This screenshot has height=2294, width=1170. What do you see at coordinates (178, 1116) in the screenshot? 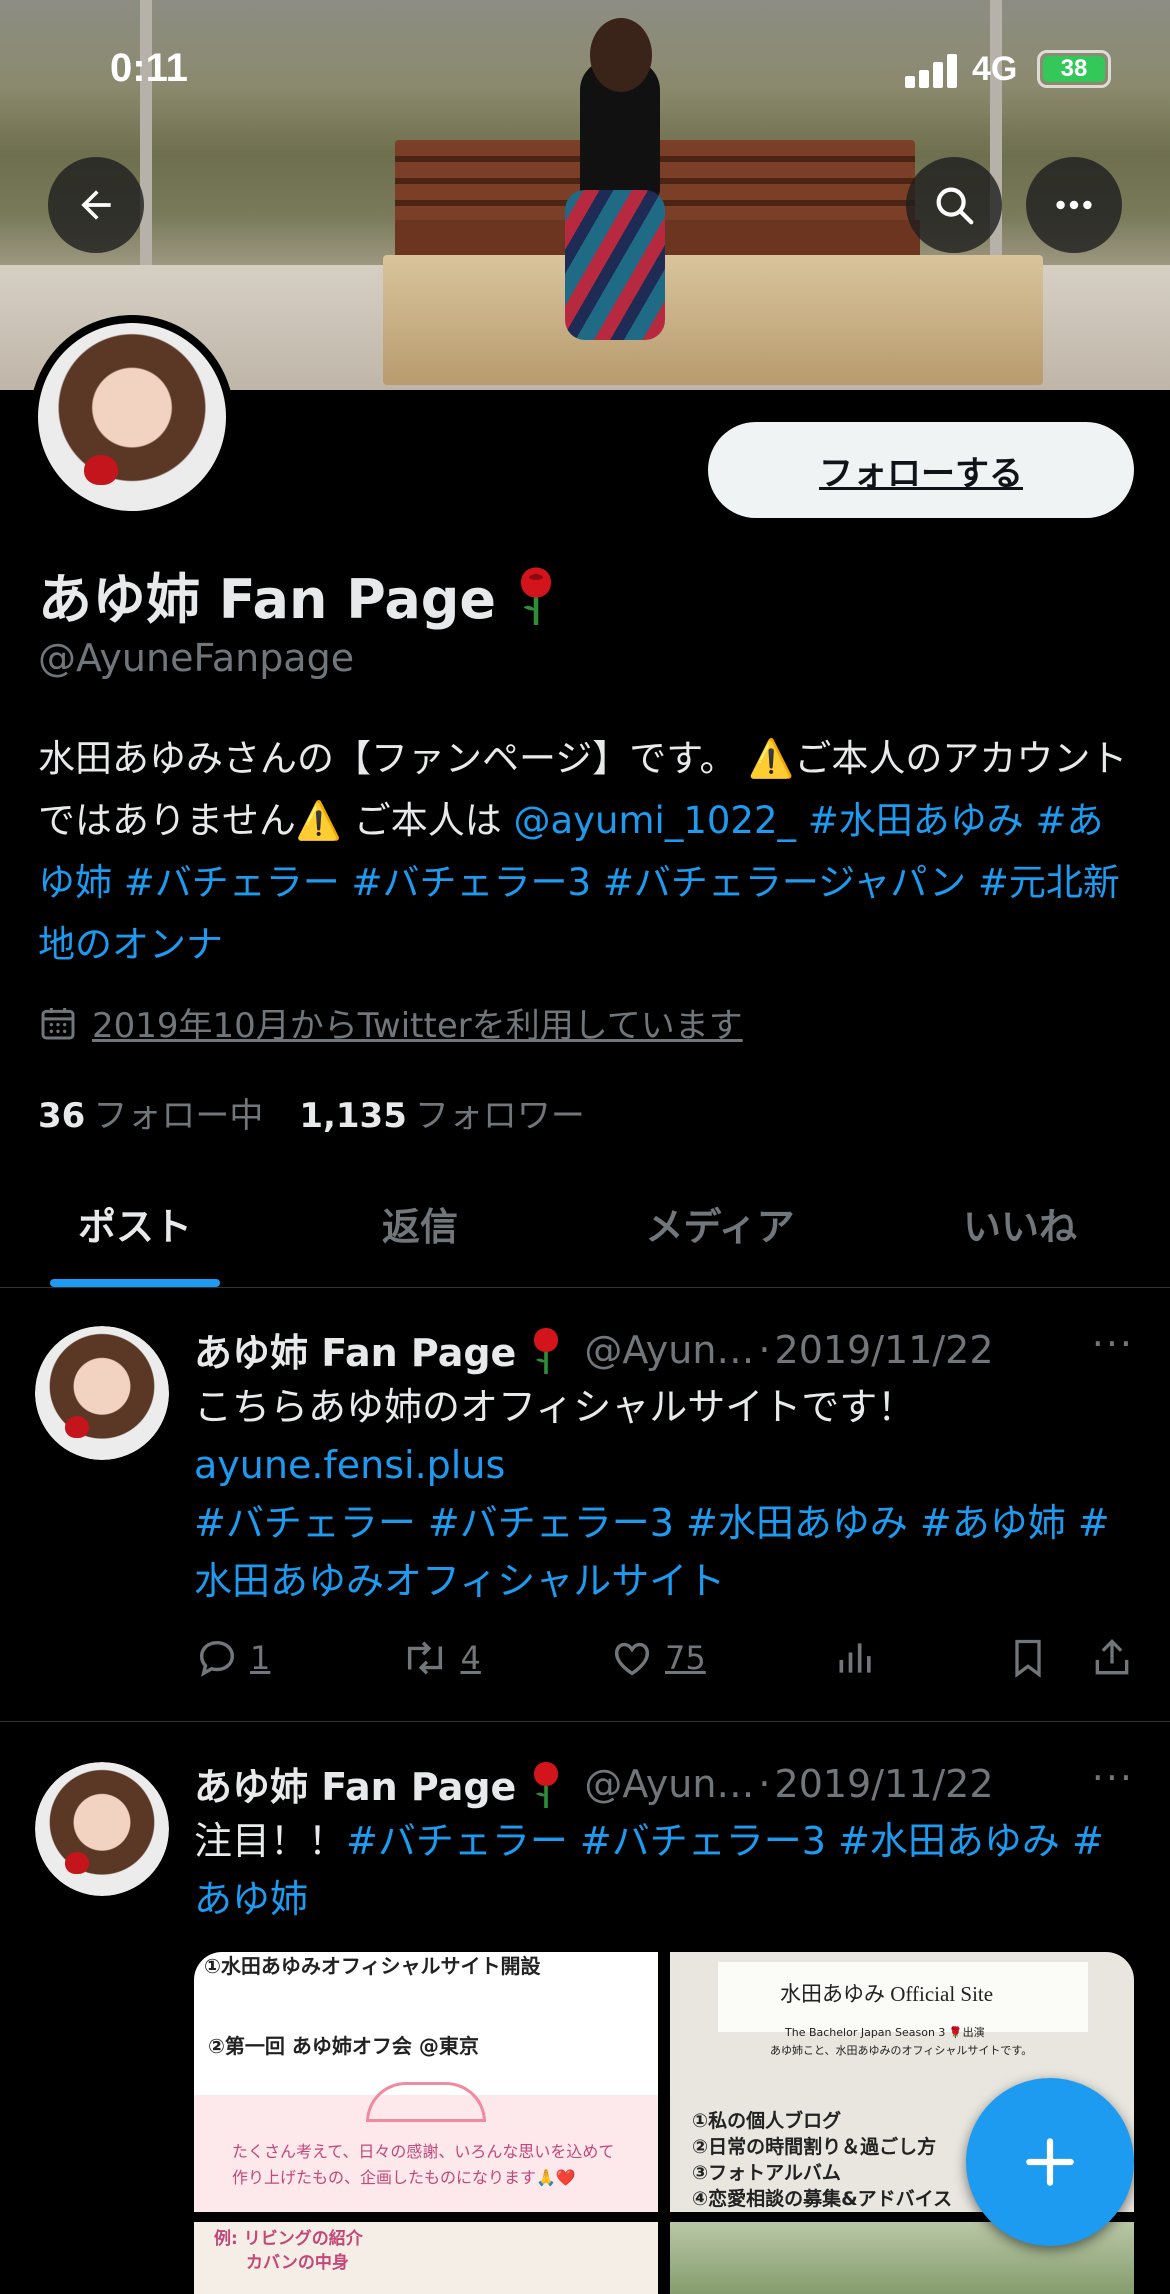
I see `following-label: フォロー中` at bounding box center [178, 1116].